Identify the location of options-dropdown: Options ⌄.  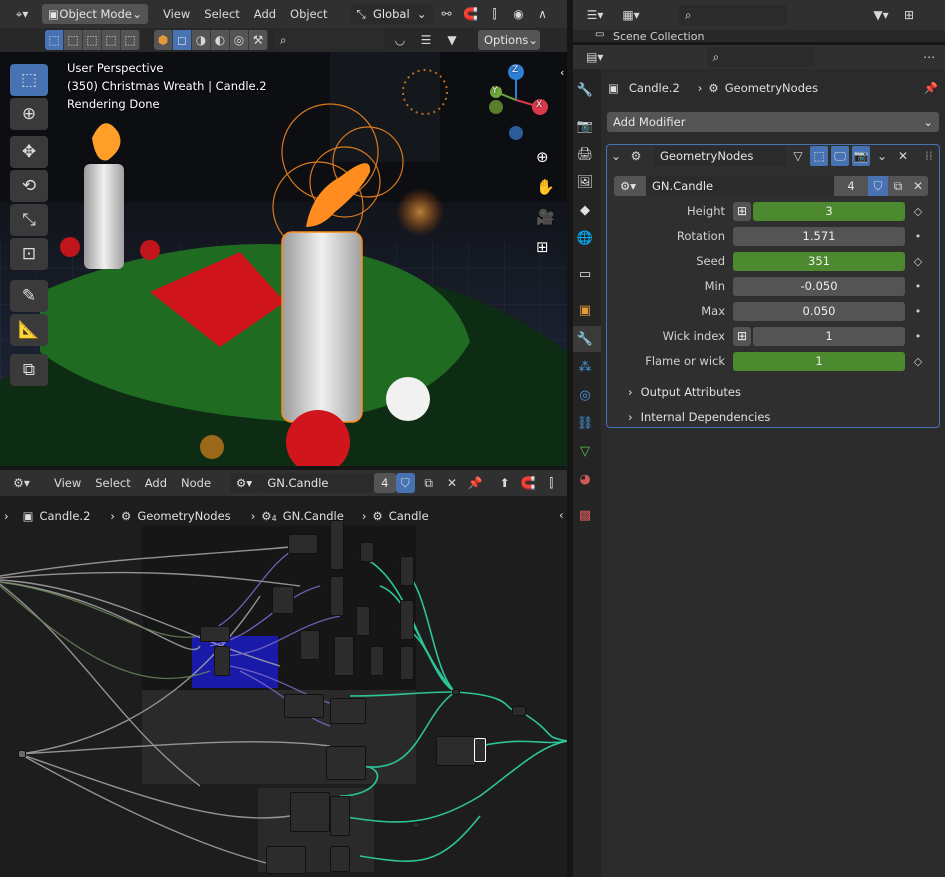
(509, 40).